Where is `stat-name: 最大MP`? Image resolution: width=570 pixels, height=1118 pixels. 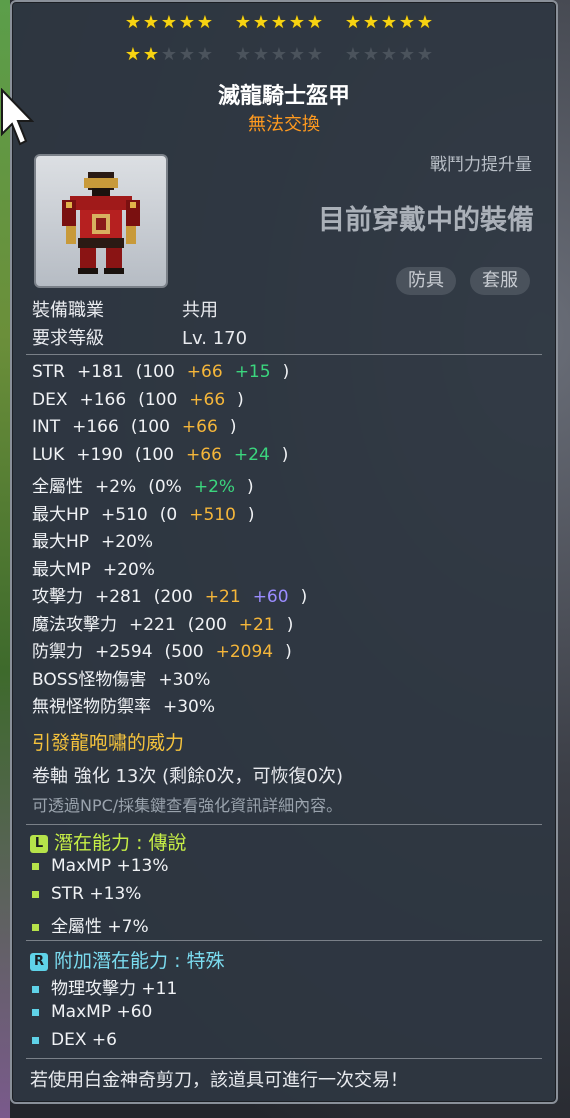
stat-name: 最大MP is located at coordinates (61, 569).